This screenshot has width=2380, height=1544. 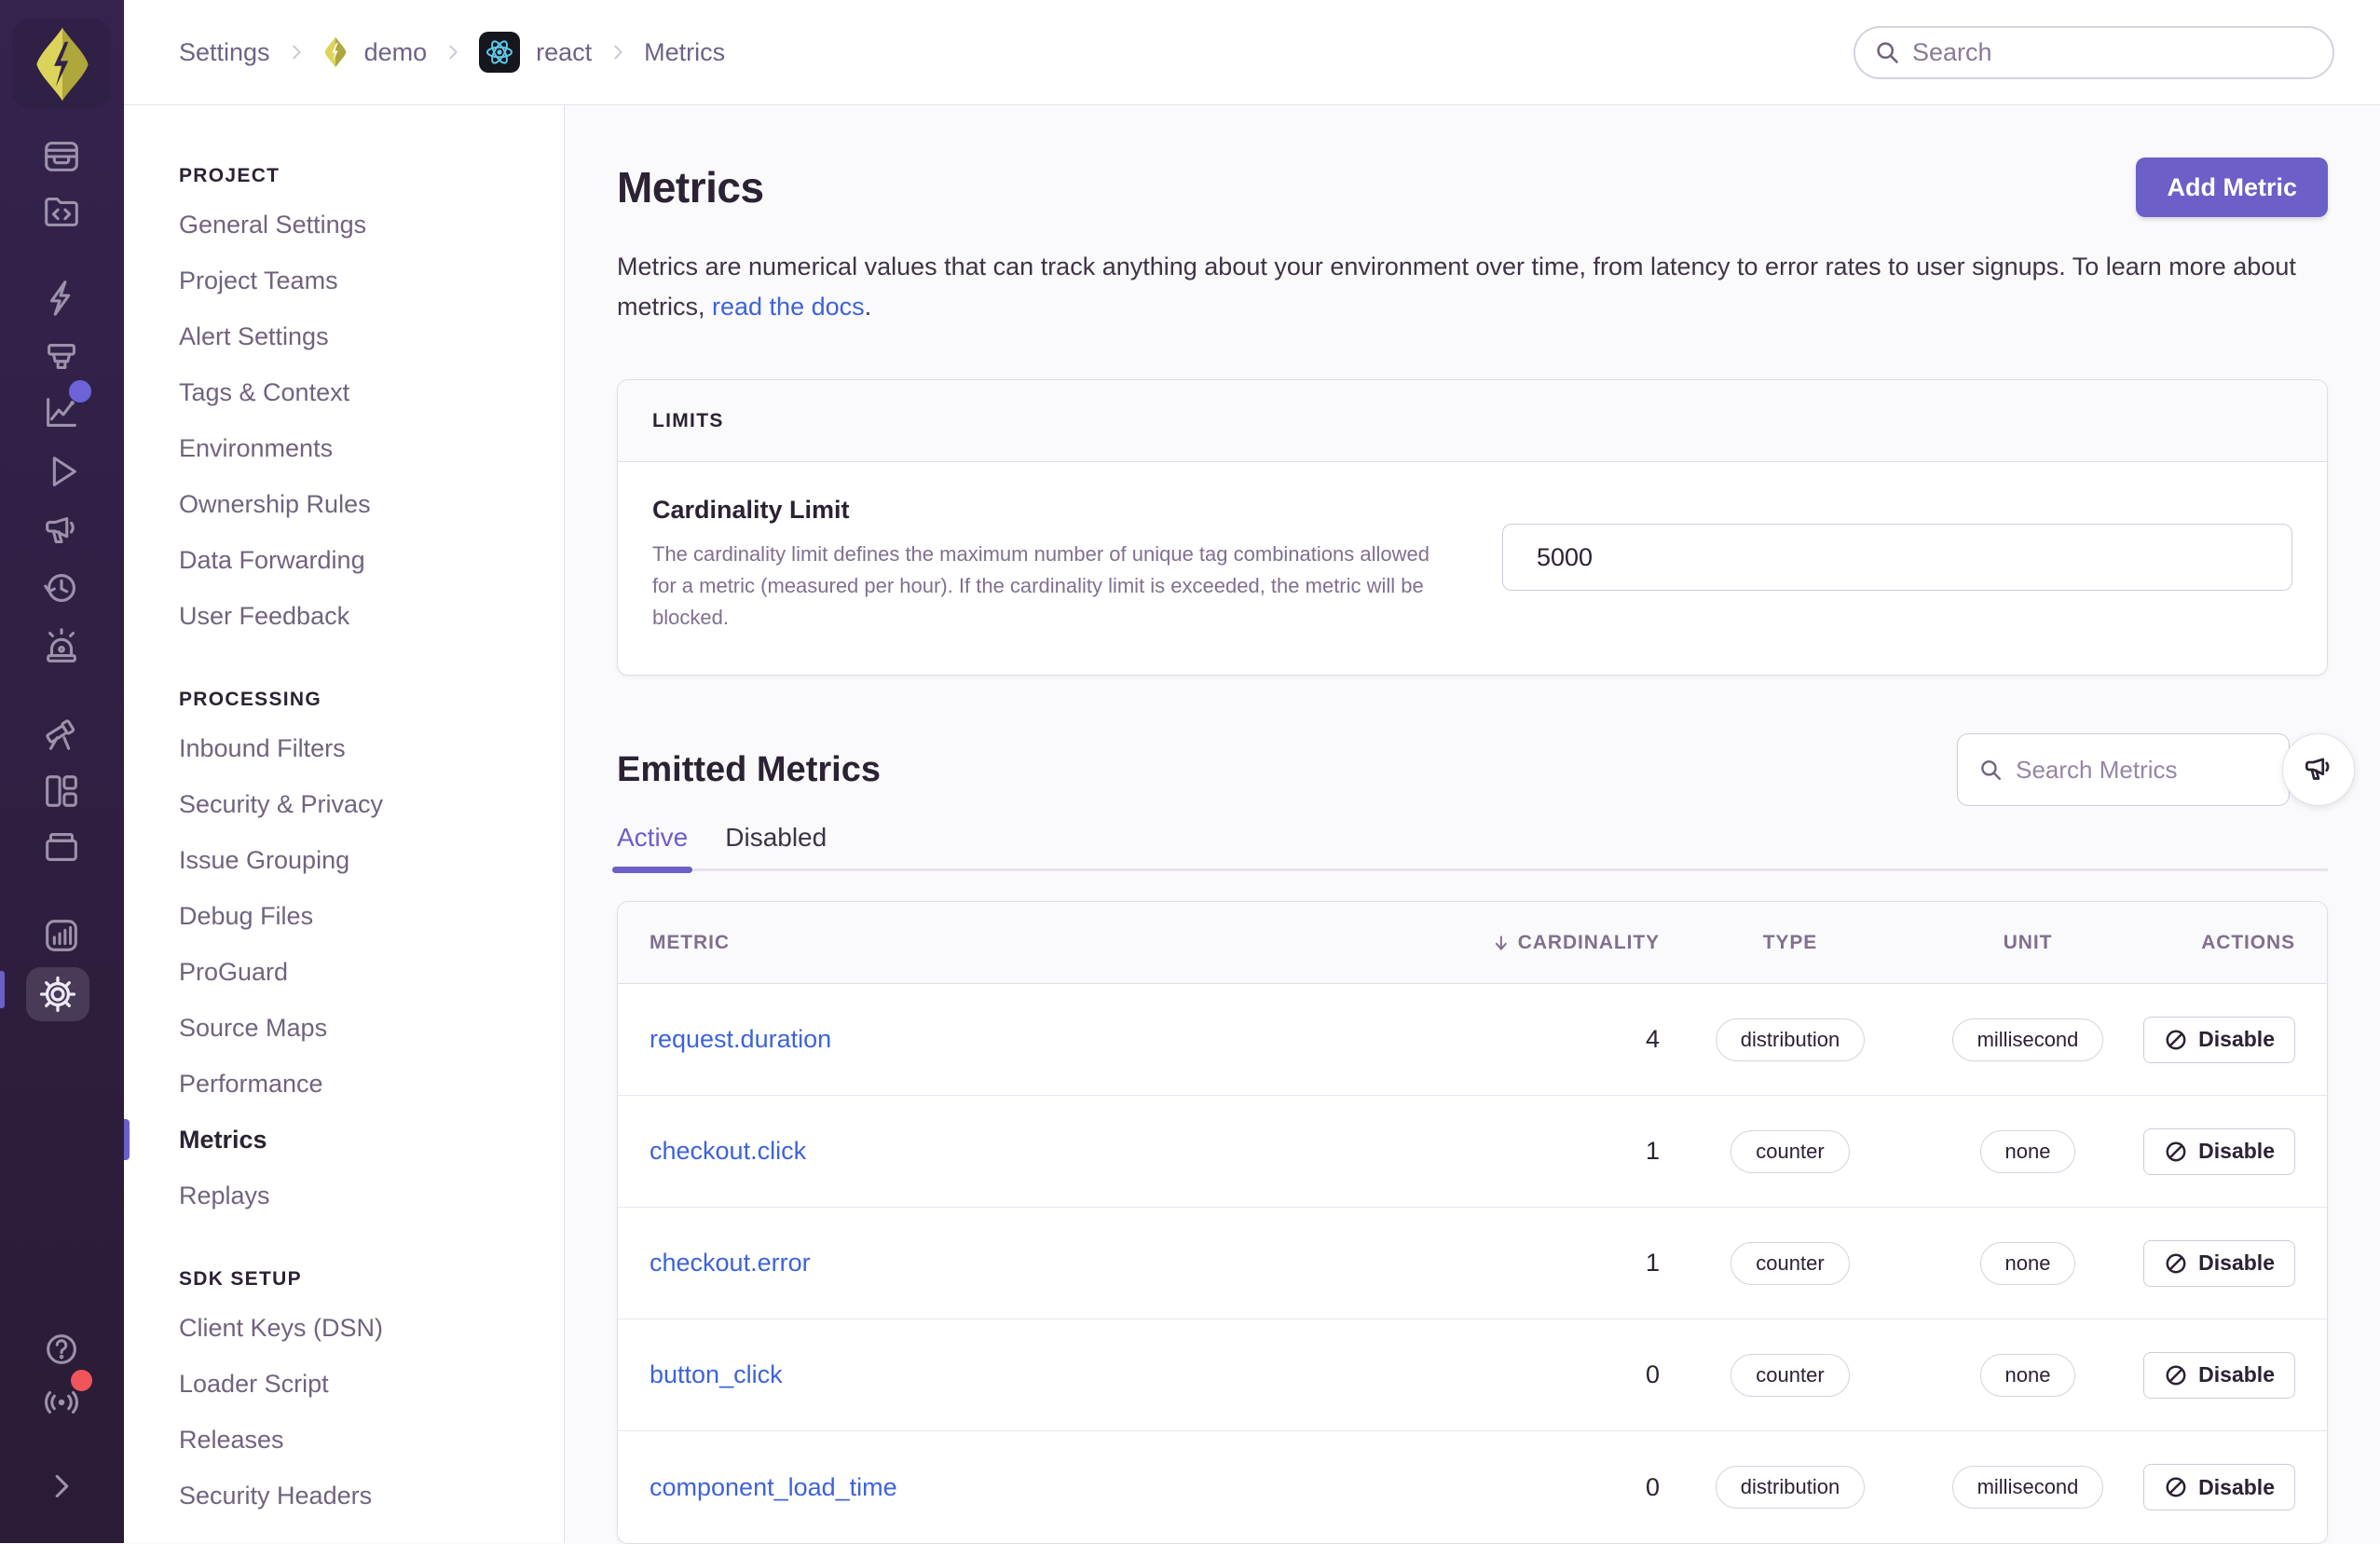 What do you see at coordinates (344, 1328) in the screenshot?
I see `settings-nav-item: Client Keys (DSN)` at bounding box center [344, 1328].